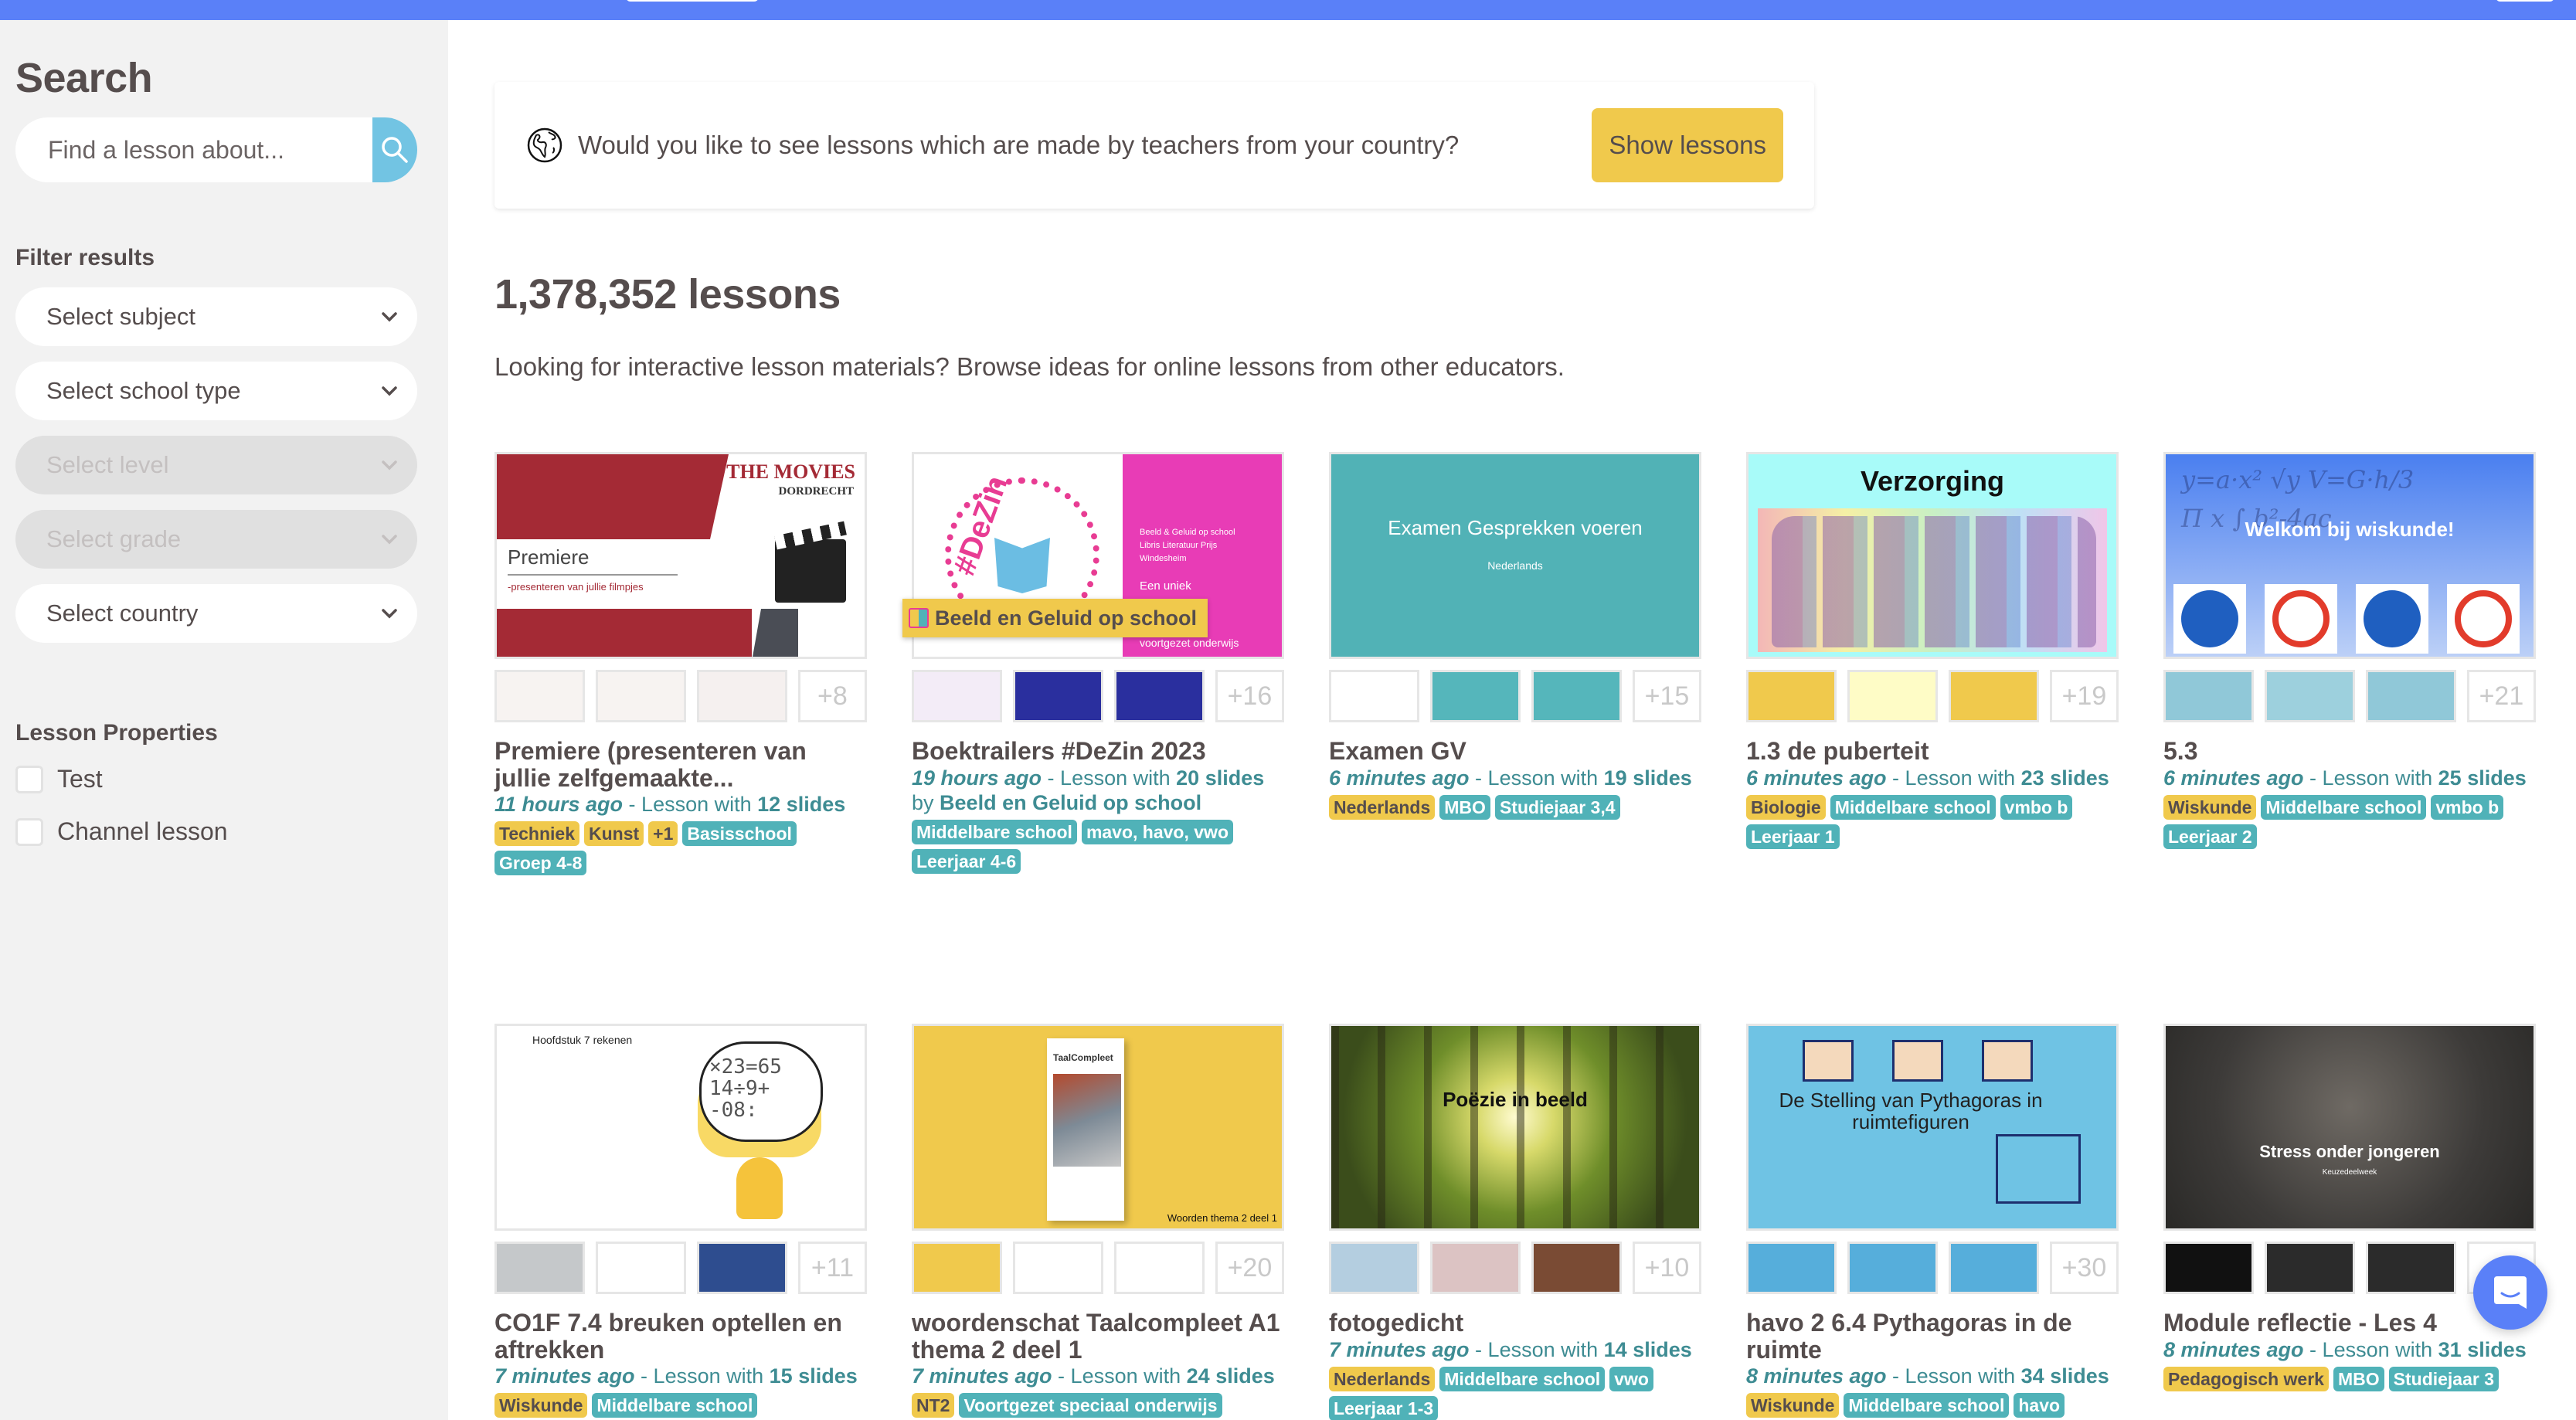  I want to click on checkbox-test-row: Test, so click(59, 779).